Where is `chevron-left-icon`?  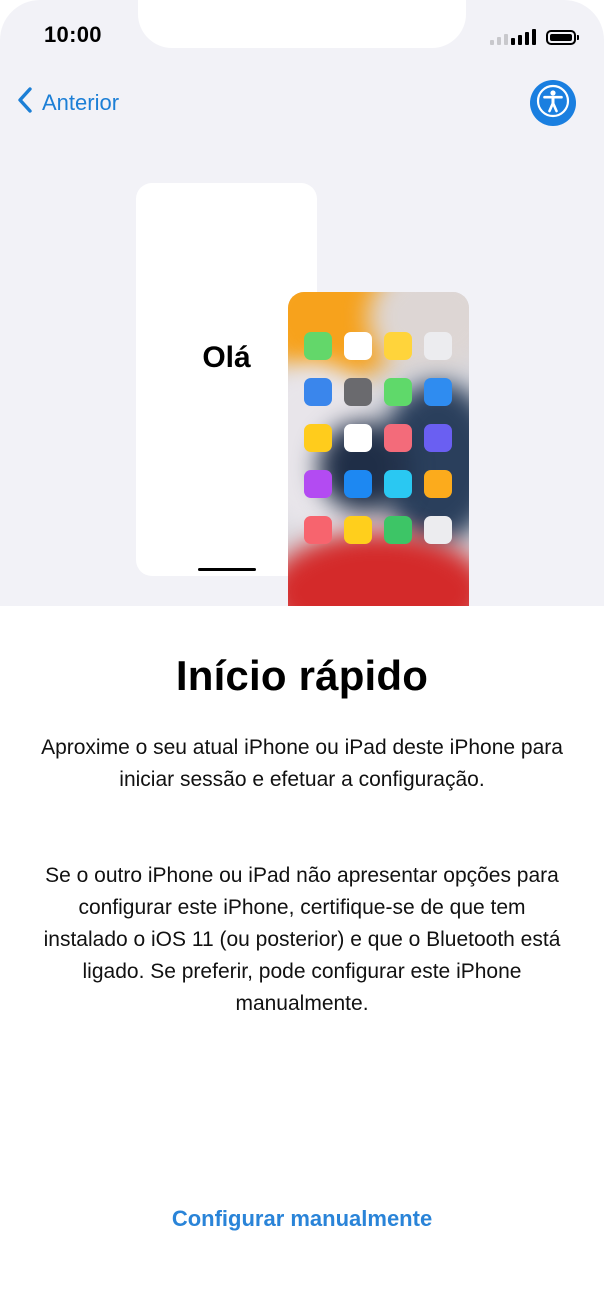
chevron-left-icon is located at coordinates (25, 102).